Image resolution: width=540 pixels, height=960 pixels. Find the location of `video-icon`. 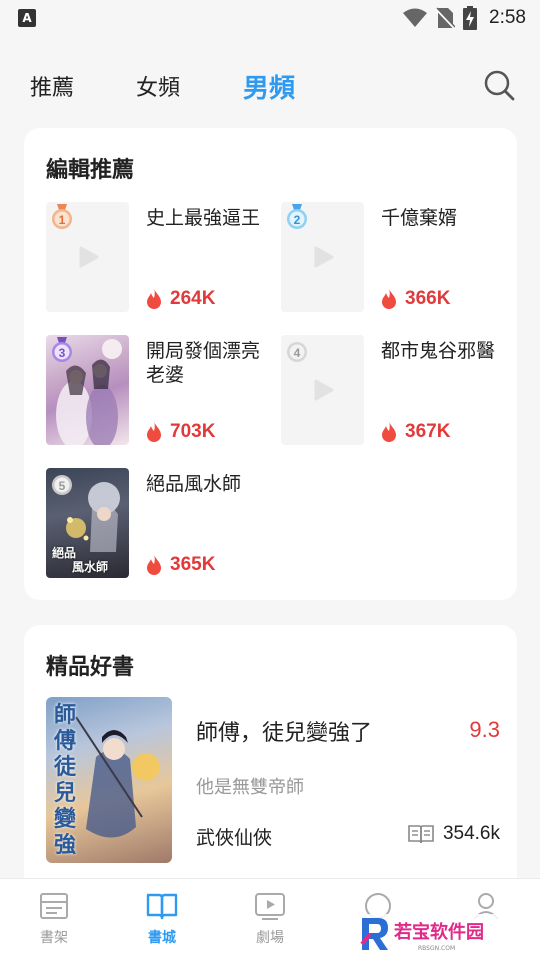

video-icon is located at coordinates (270, 906).